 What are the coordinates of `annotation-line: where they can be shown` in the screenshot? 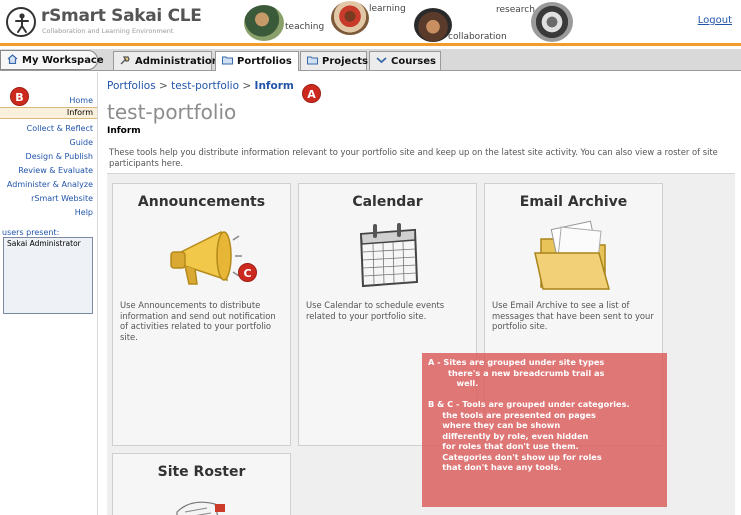 It's located at (494, 425).